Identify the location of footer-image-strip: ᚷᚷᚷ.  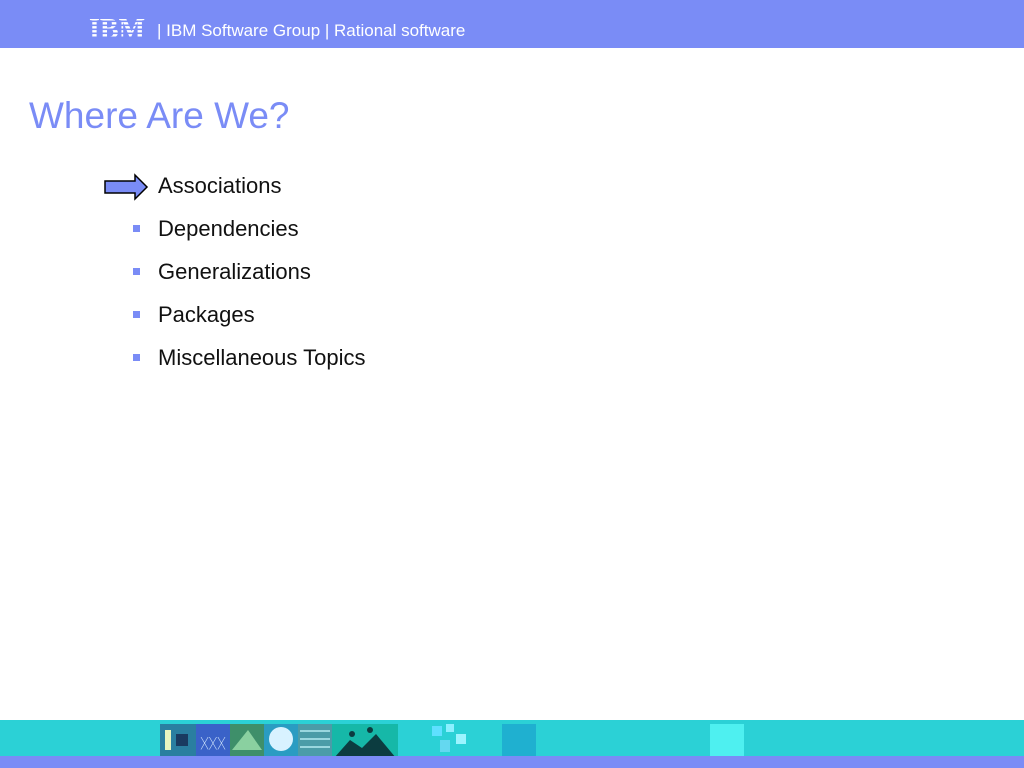
(452, 741).